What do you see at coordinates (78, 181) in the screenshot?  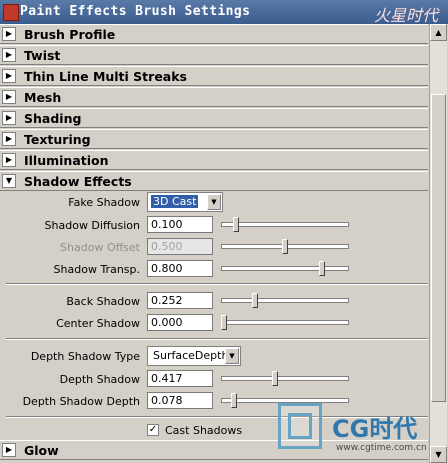 I see `frame-label: Shadow Effects` at bounding box center [78, 181].